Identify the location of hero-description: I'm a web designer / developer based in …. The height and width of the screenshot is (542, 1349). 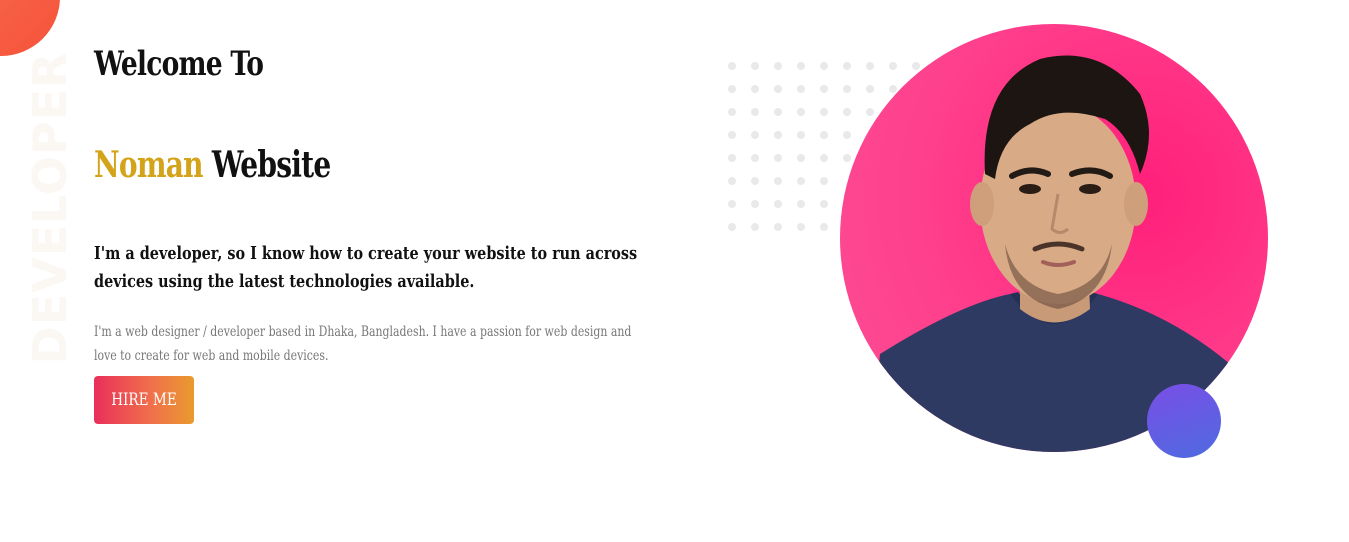
(363, 344).